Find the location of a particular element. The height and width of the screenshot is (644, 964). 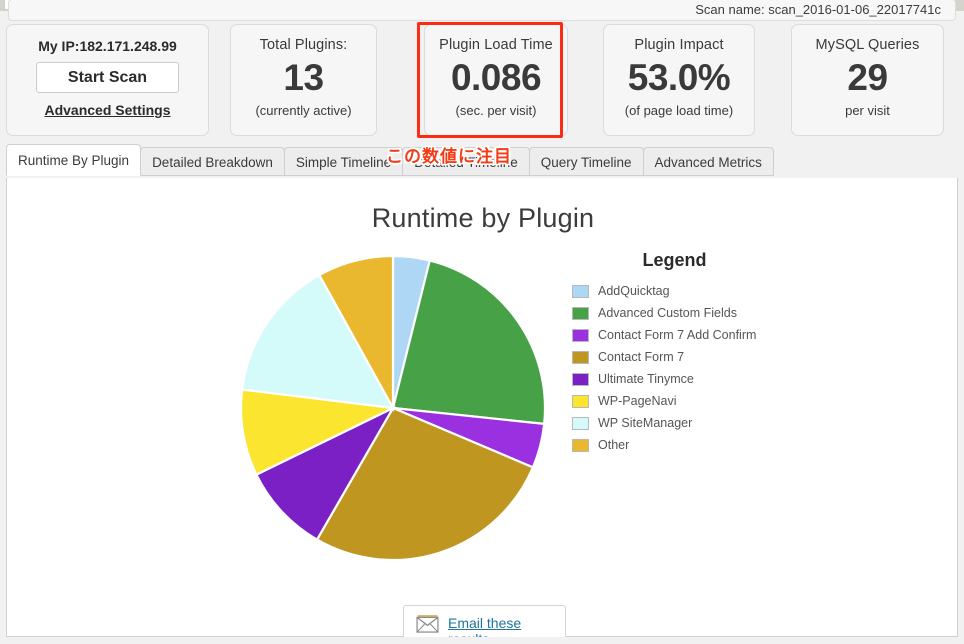

plugin-impact-label: Plugin Impact is located at coordinates (679, 45).